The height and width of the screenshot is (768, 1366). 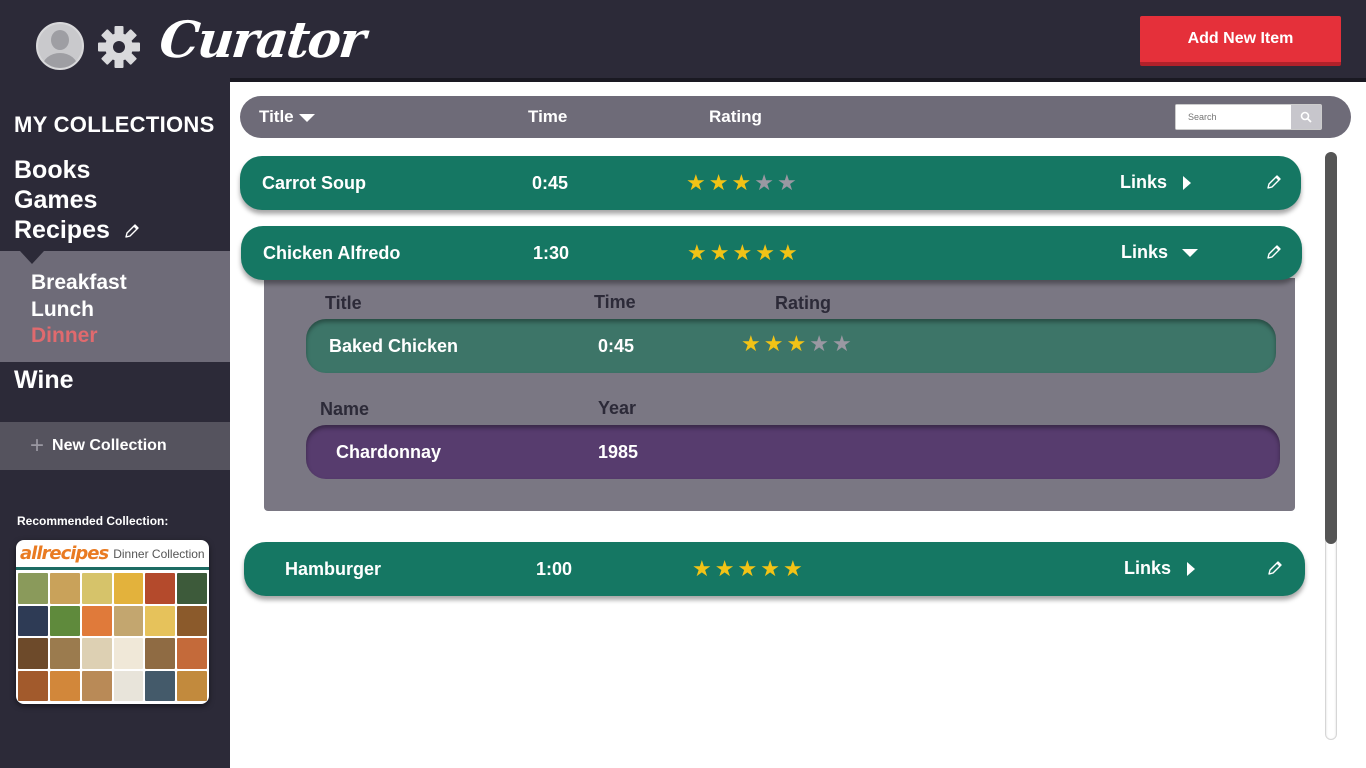 What do you see at coordinates (64, 553) in the screenshot?
I see `allrecipes-logo: allrecipes` at bounding box center [64, 553].